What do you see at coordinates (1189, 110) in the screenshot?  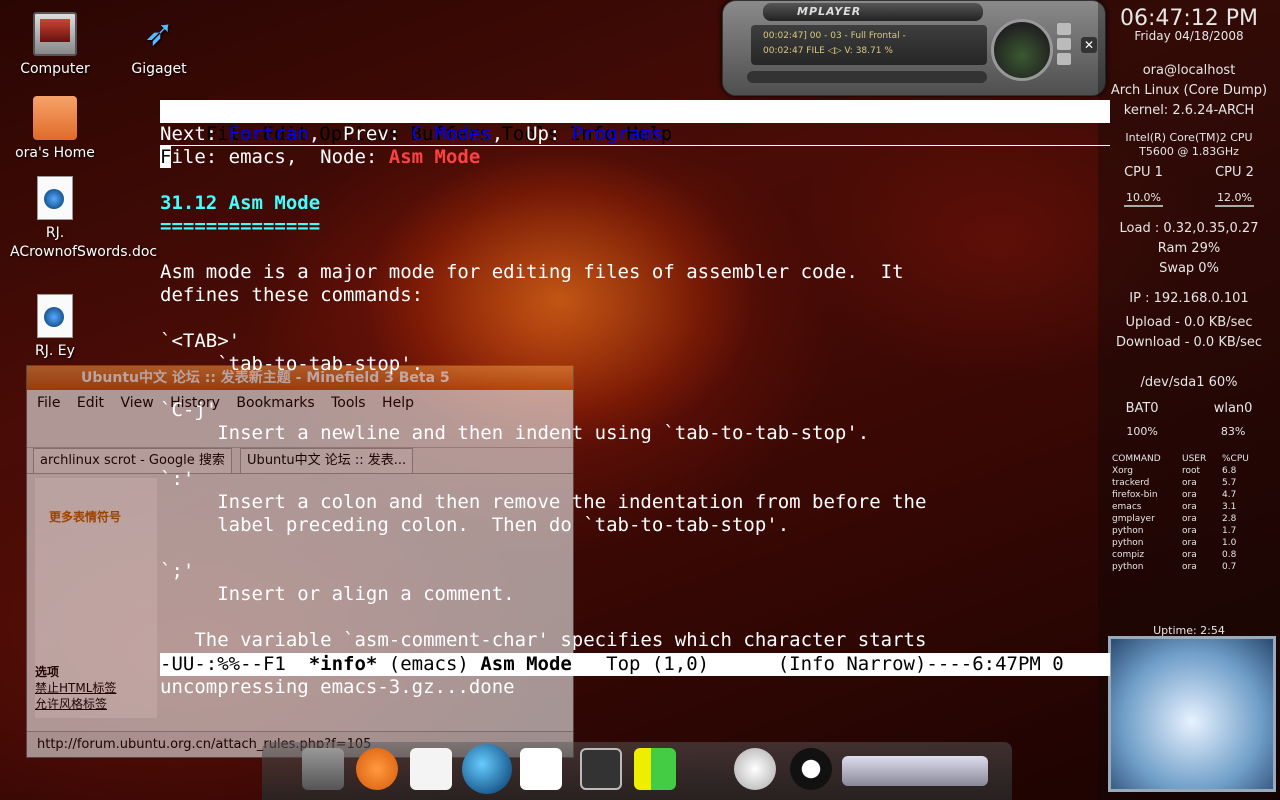 I see `sysmon-kernel: kernel: 2.6.24-ARCH` at bounding box center [1189, 110].